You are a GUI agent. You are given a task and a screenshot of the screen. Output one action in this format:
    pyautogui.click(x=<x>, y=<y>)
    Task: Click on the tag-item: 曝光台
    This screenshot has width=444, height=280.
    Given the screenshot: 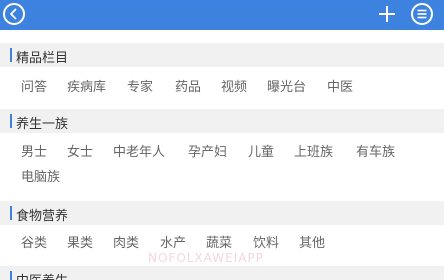 What is the action you would take?
    pyautogui.click(x=286, y=88)
    